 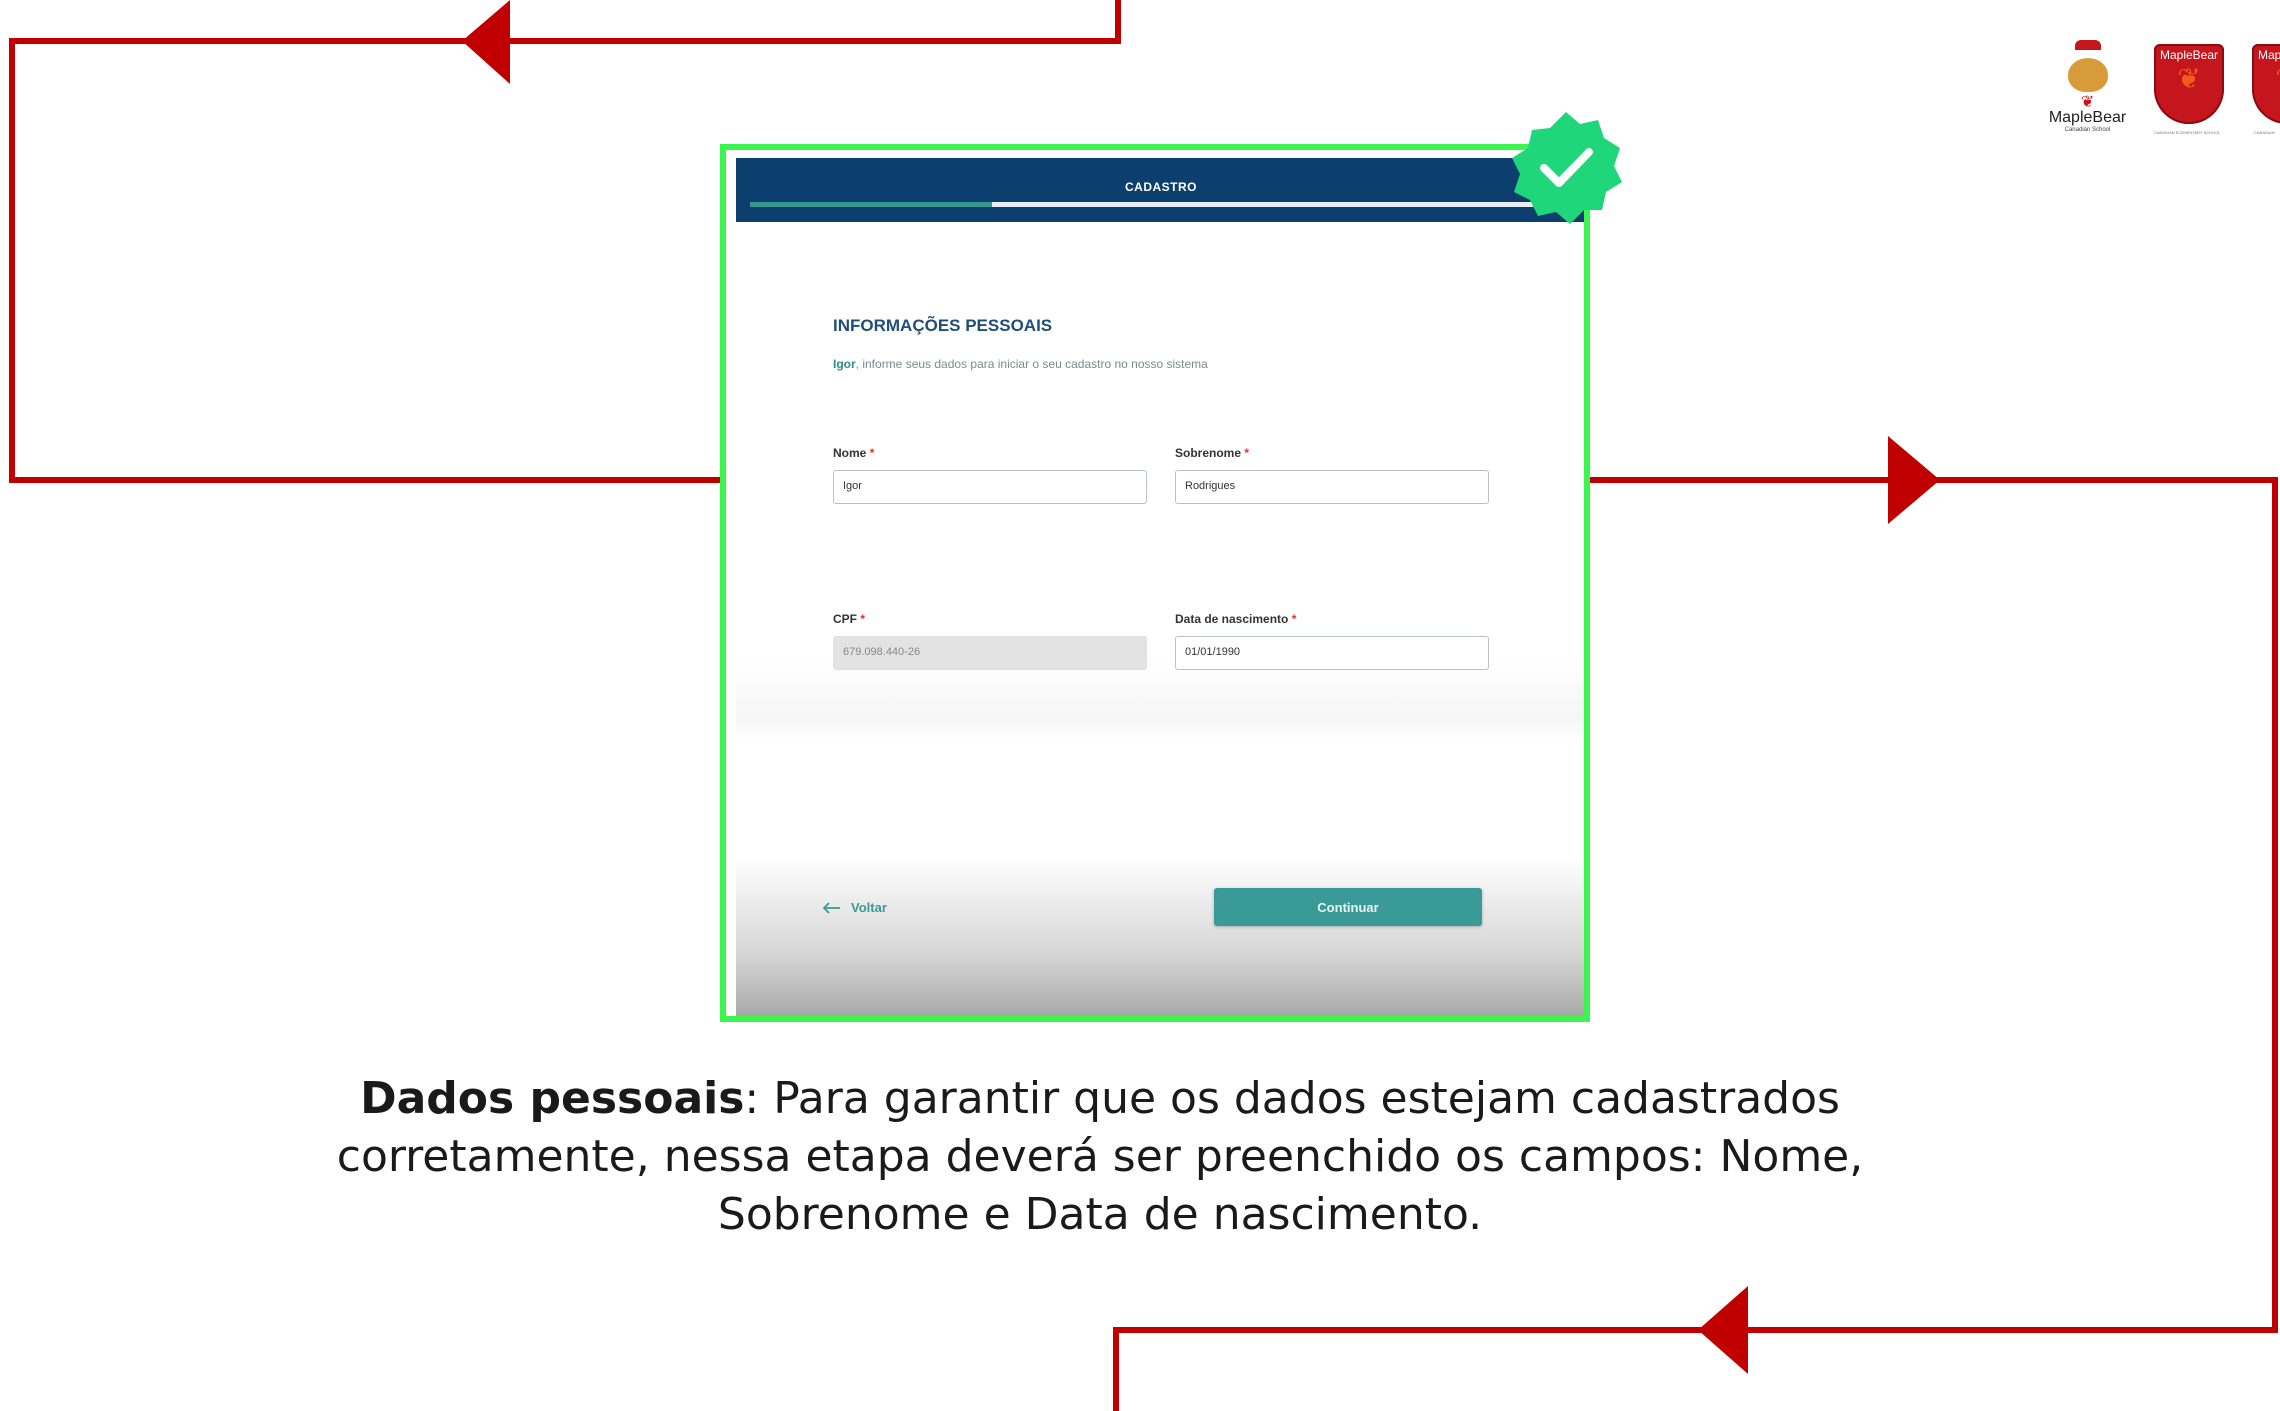 What do you see at coordinates (2087, 101) in the screenshot?
I see `maple-leaf-icon: ❦` at bounding box center [2087, 101].